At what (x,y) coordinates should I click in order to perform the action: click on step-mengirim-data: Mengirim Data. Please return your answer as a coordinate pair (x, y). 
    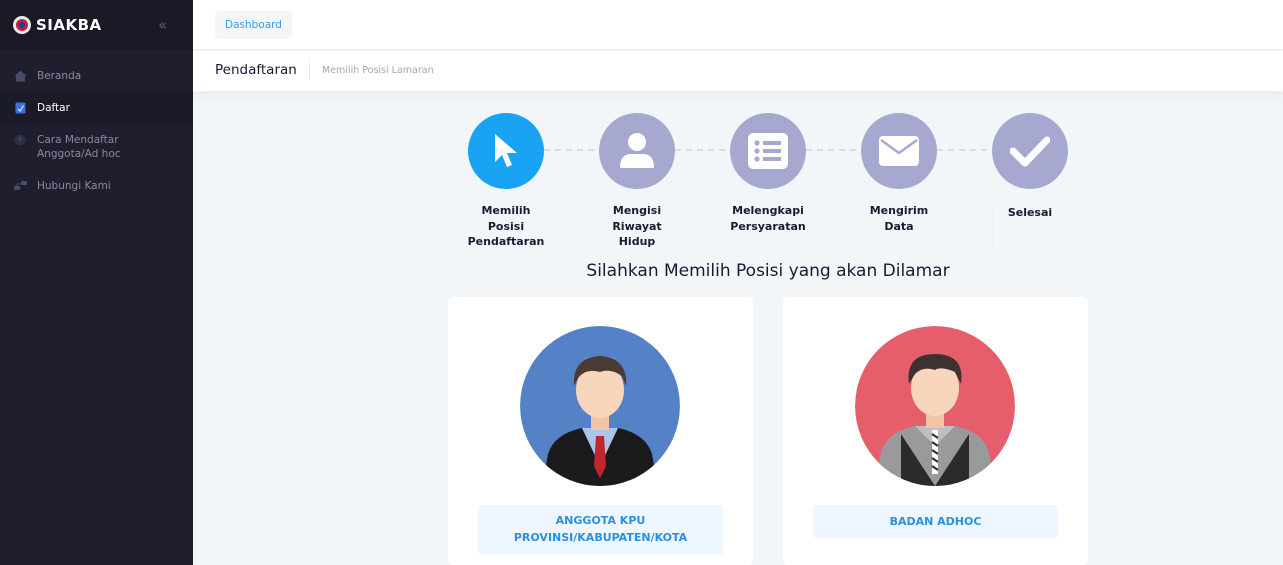
    Looking at the image, I should click on (899, 173).